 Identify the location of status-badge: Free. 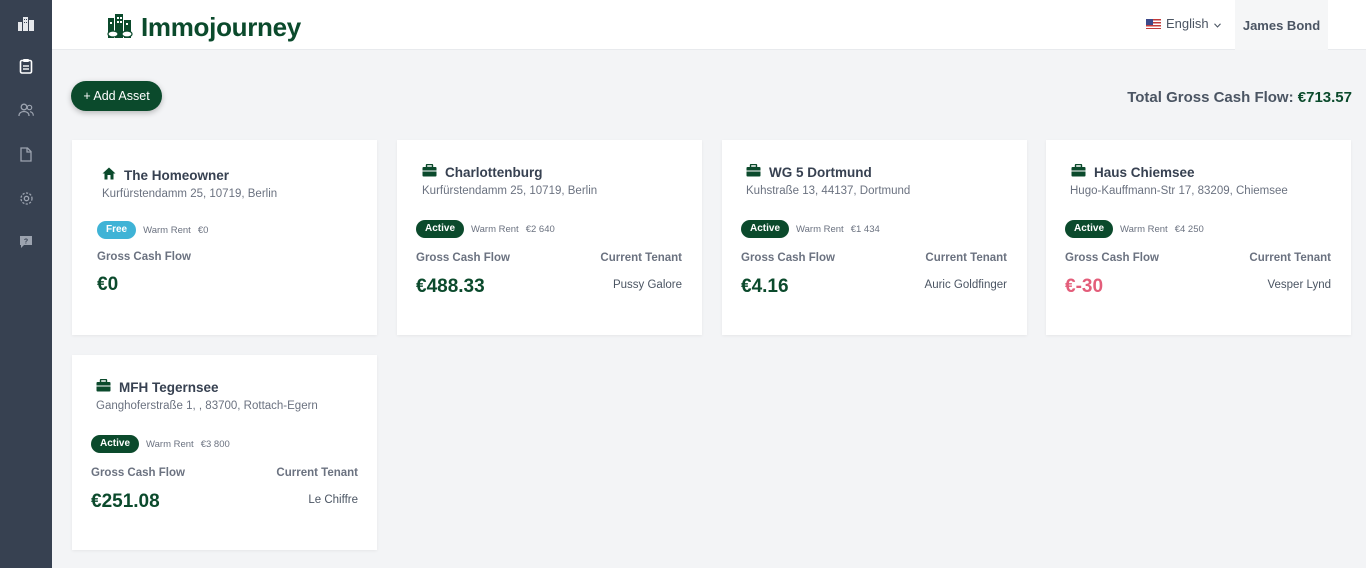
(117, 230).